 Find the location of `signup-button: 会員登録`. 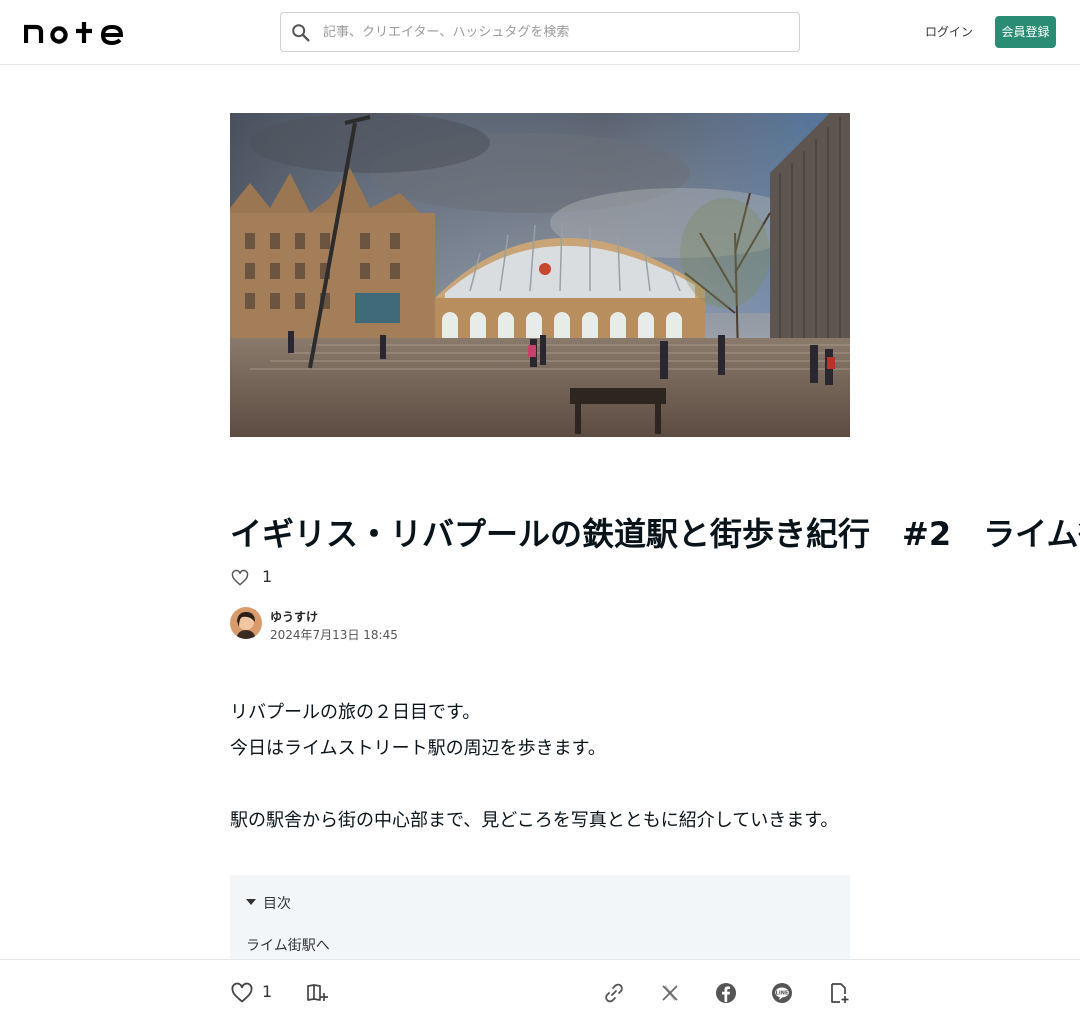

signup-button: 会員登録 is located at coordinates (1025, 32).